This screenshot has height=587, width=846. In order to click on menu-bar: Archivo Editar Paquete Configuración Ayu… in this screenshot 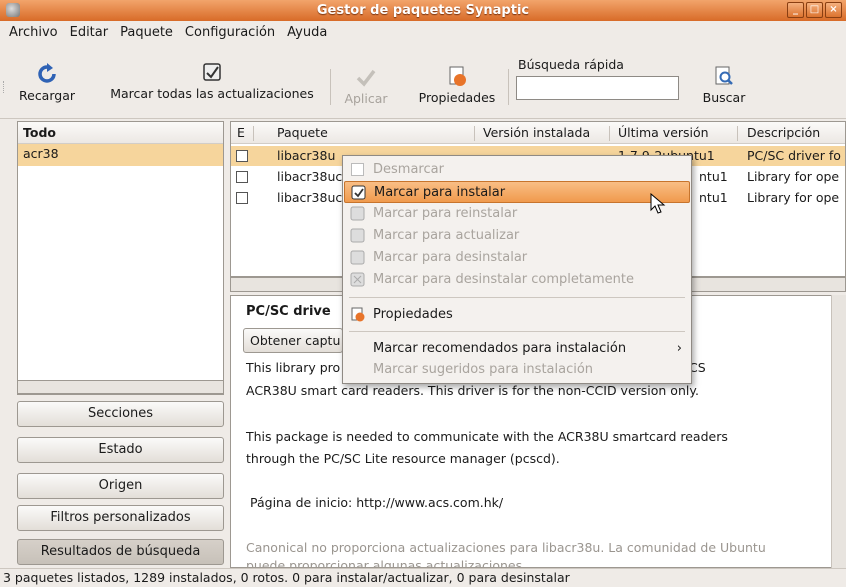, I will do `click(423, 32)`.